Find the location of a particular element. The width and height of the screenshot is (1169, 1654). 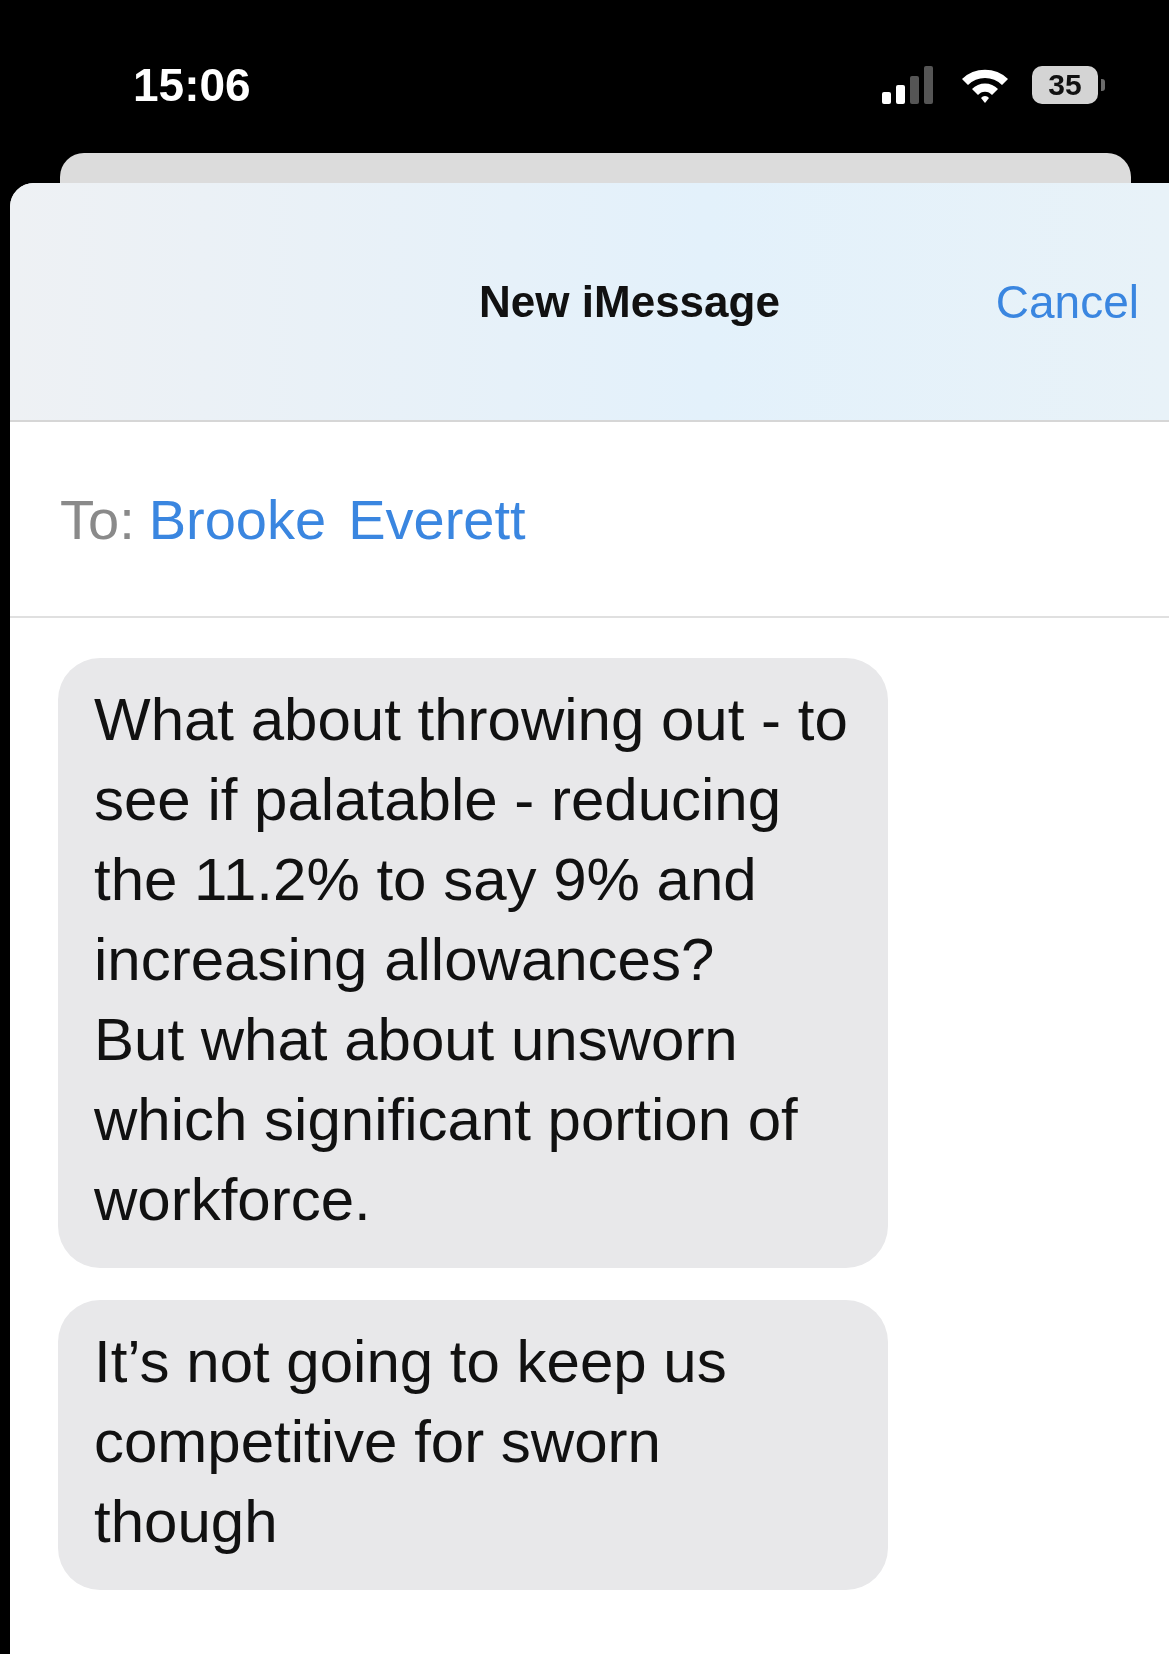

cancel-button: Cancel is located at coordinates (1067, 301).